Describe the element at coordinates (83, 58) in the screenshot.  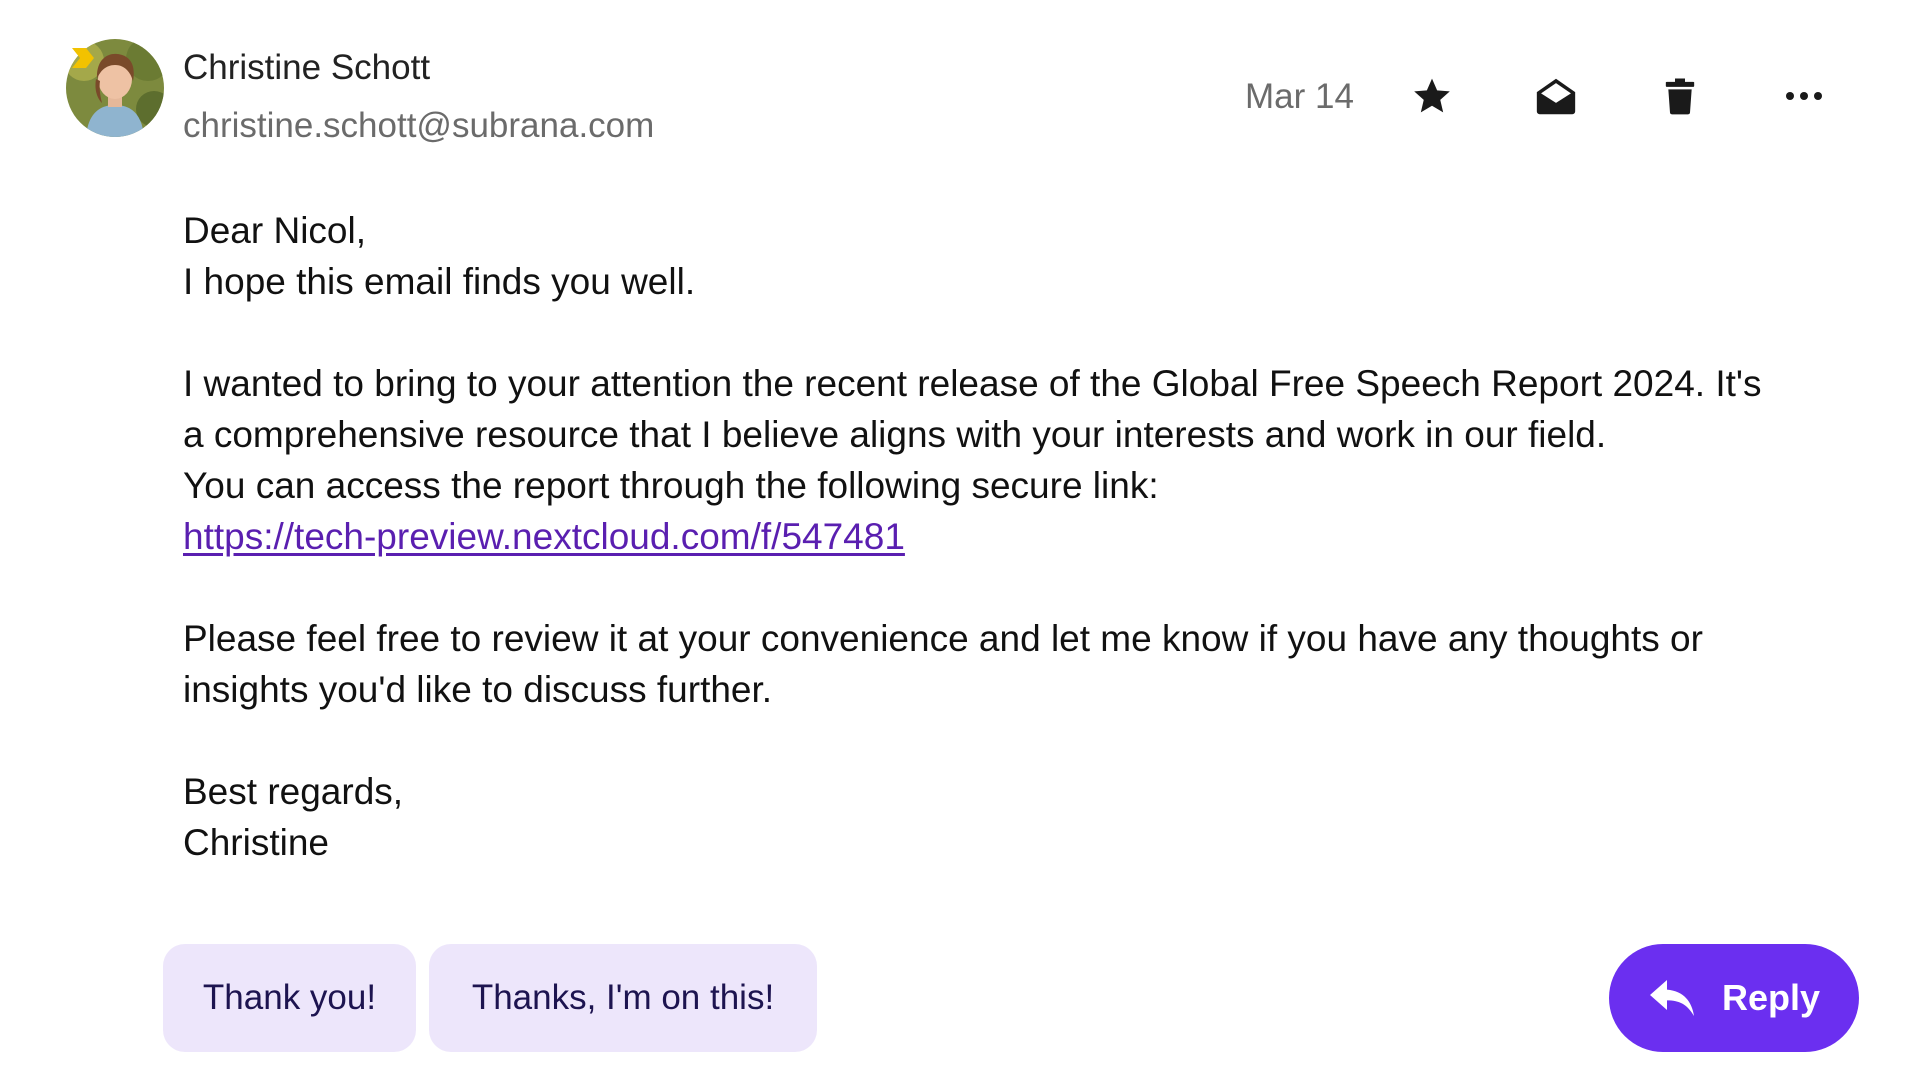
I see `important-marker-icon` at that location.